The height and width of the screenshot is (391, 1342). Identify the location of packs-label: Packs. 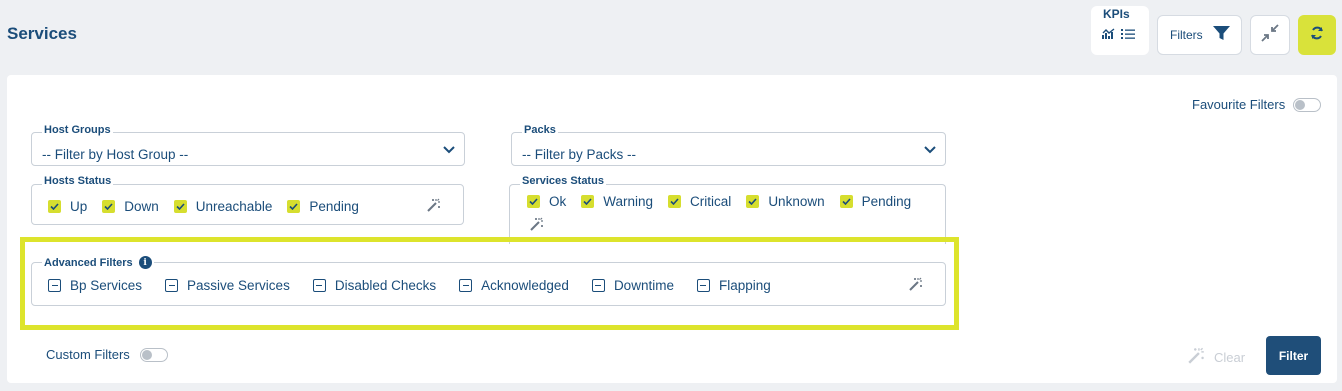
(540, 130).